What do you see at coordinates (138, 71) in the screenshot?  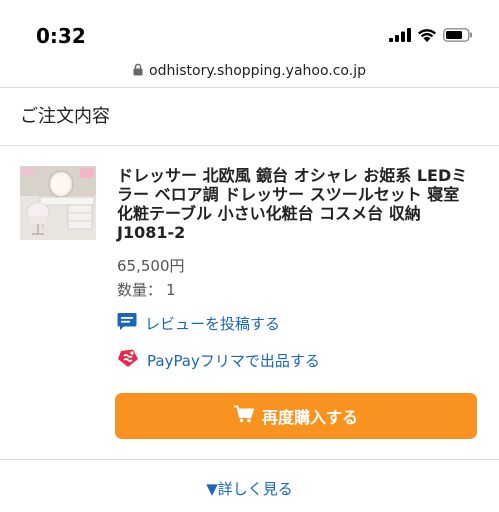 I see `lock-icon` at bounding box center [138, 71].